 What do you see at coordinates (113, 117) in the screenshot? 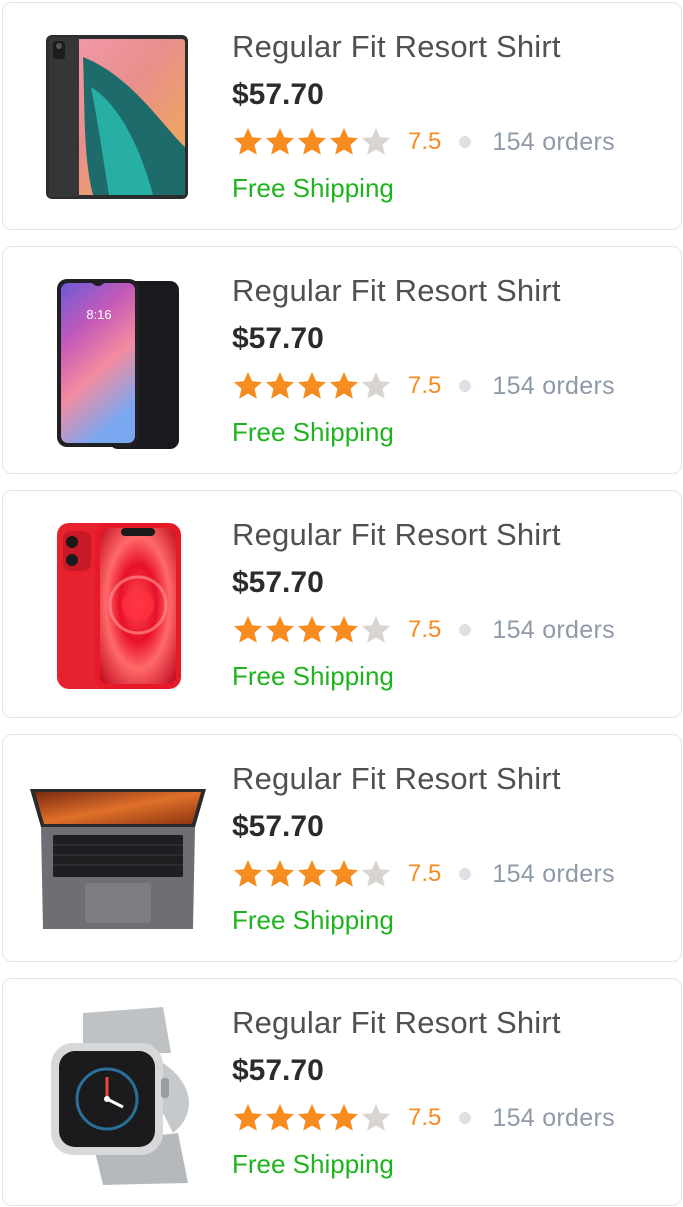
I see `tablet-image` at bounding box center [113, 117].